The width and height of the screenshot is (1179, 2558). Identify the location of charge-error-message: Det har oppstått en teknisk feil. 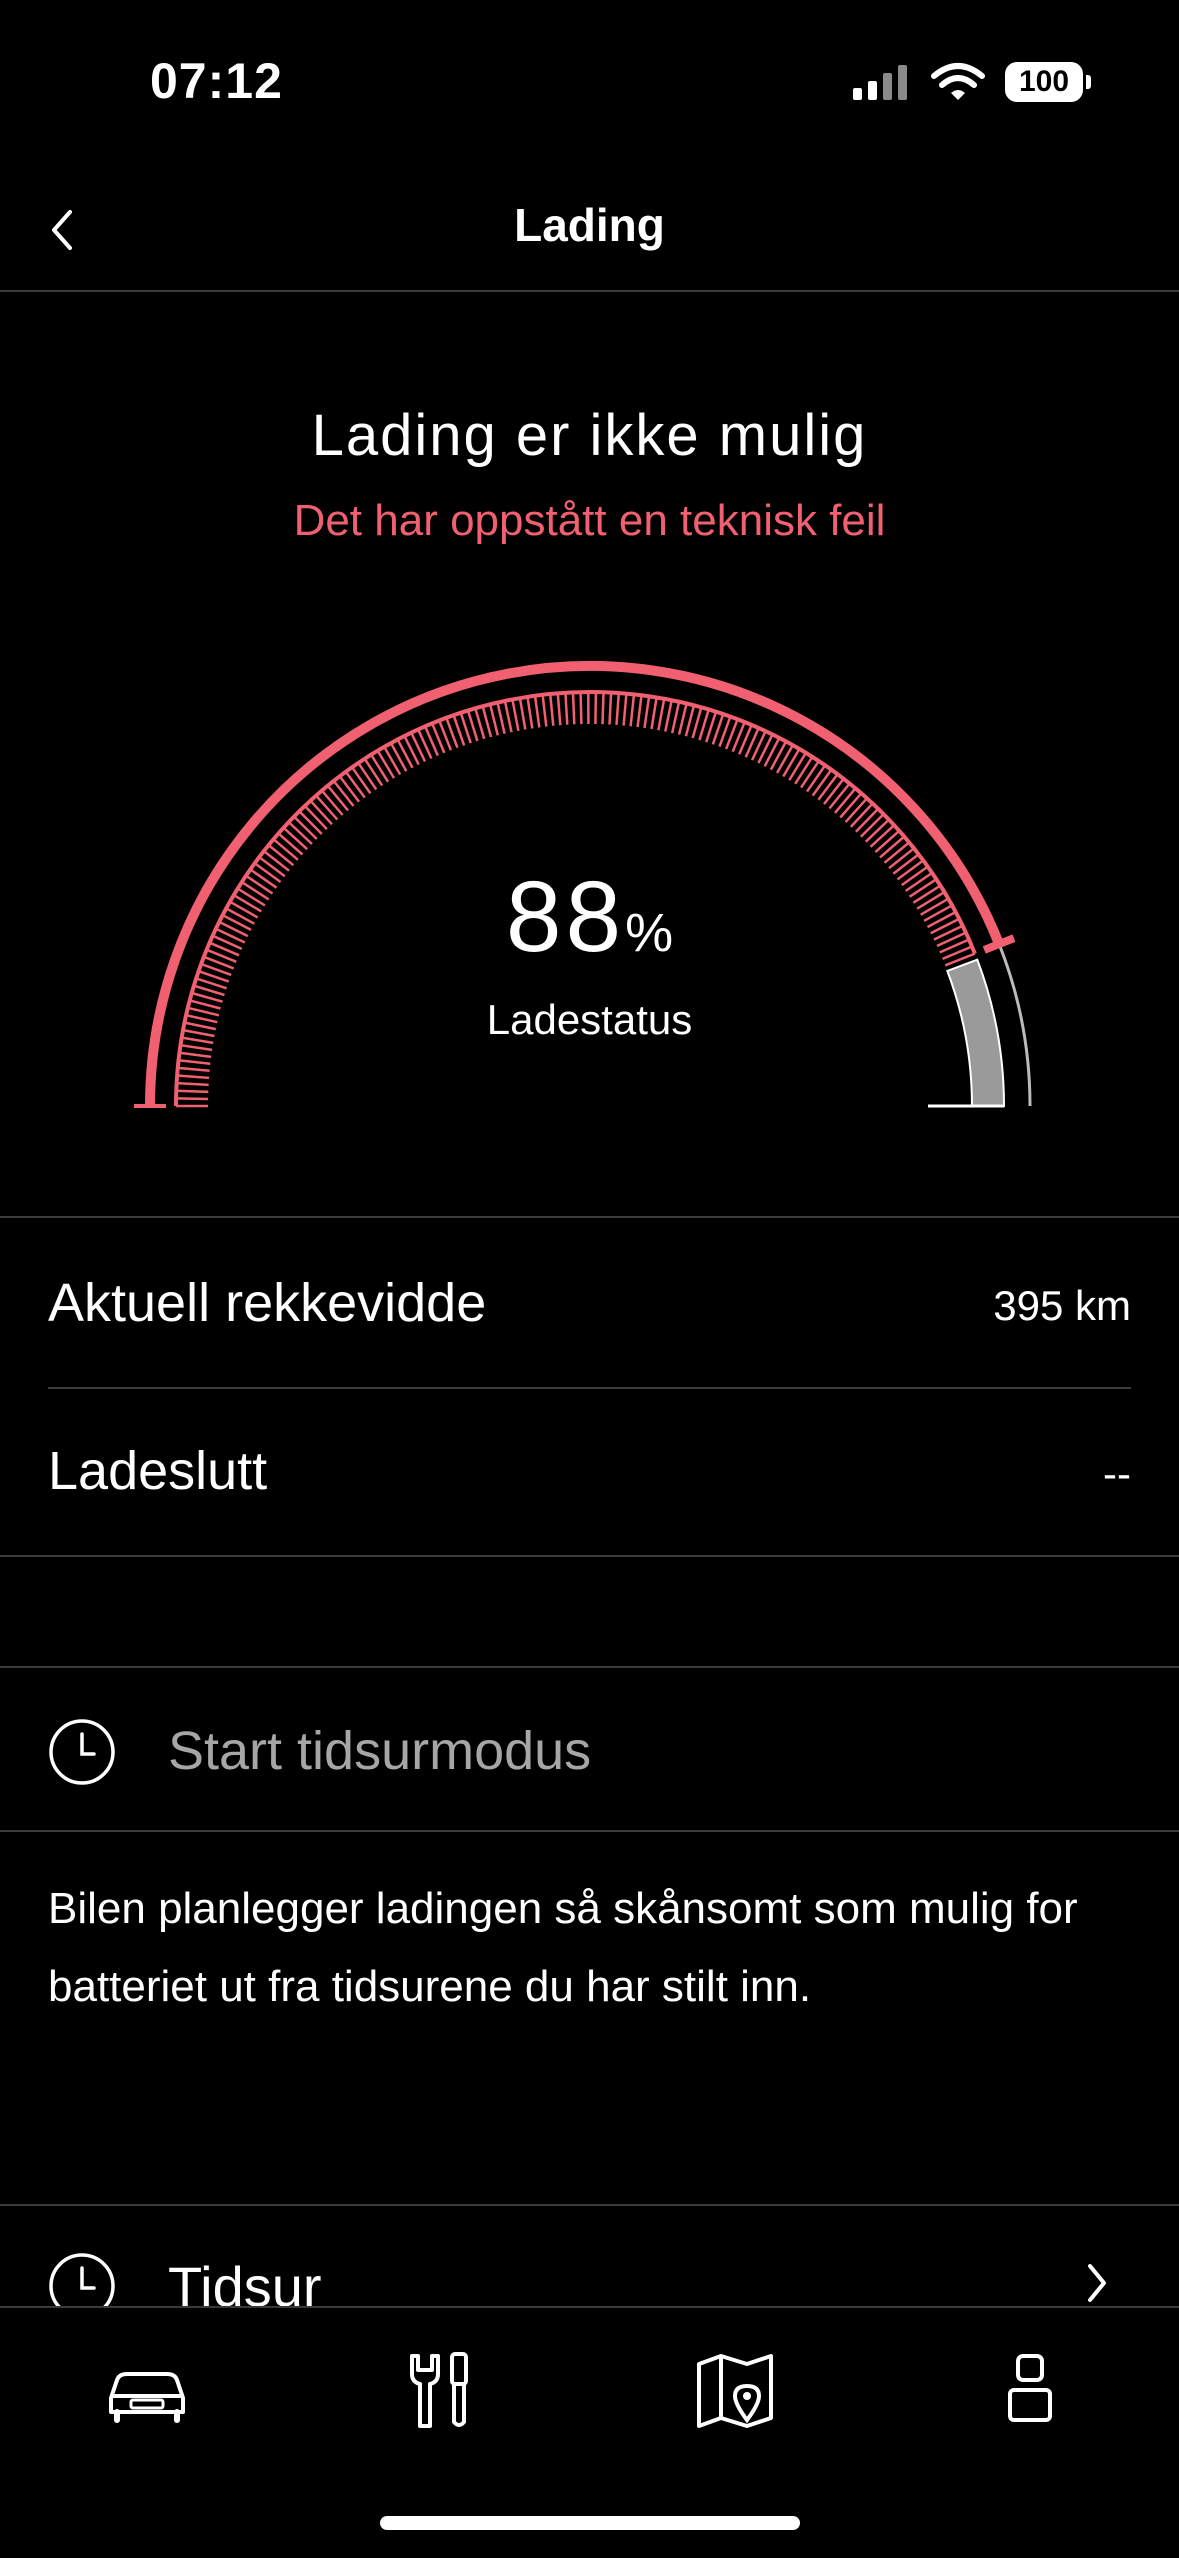
(589, 521).